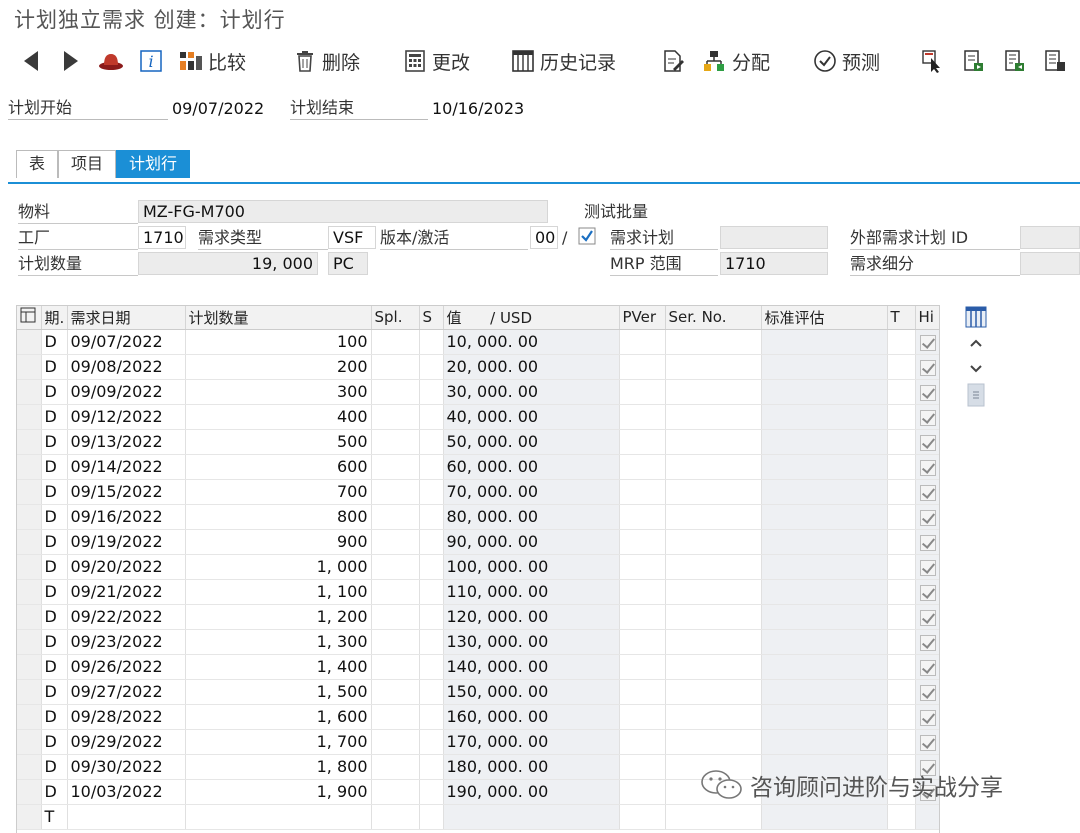 This screenshot has width=1080, height=833. Describe the element at coordinates (478, 567) in the screenshot. I see `table-row: D 09/20/2022 1, 000 100, 000. 00` at that location.